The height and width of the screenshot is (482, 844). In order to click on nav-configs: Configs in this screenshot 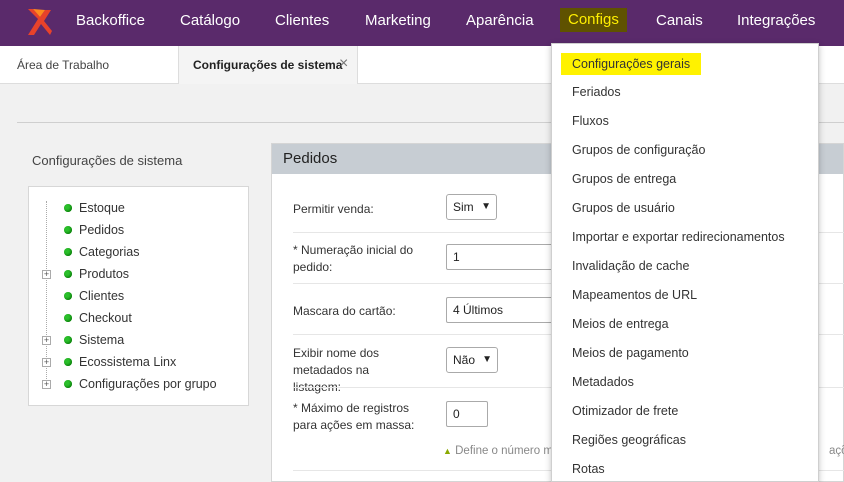, I will do `click(593, 20)`.